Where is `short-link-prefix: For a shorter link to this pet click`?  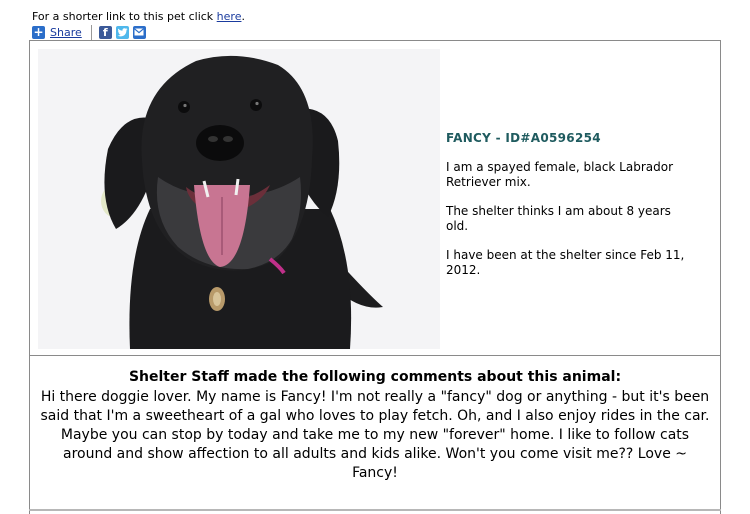
short-link-prefix: For a shorter link to this pet click is located at coordinates (124, 16).